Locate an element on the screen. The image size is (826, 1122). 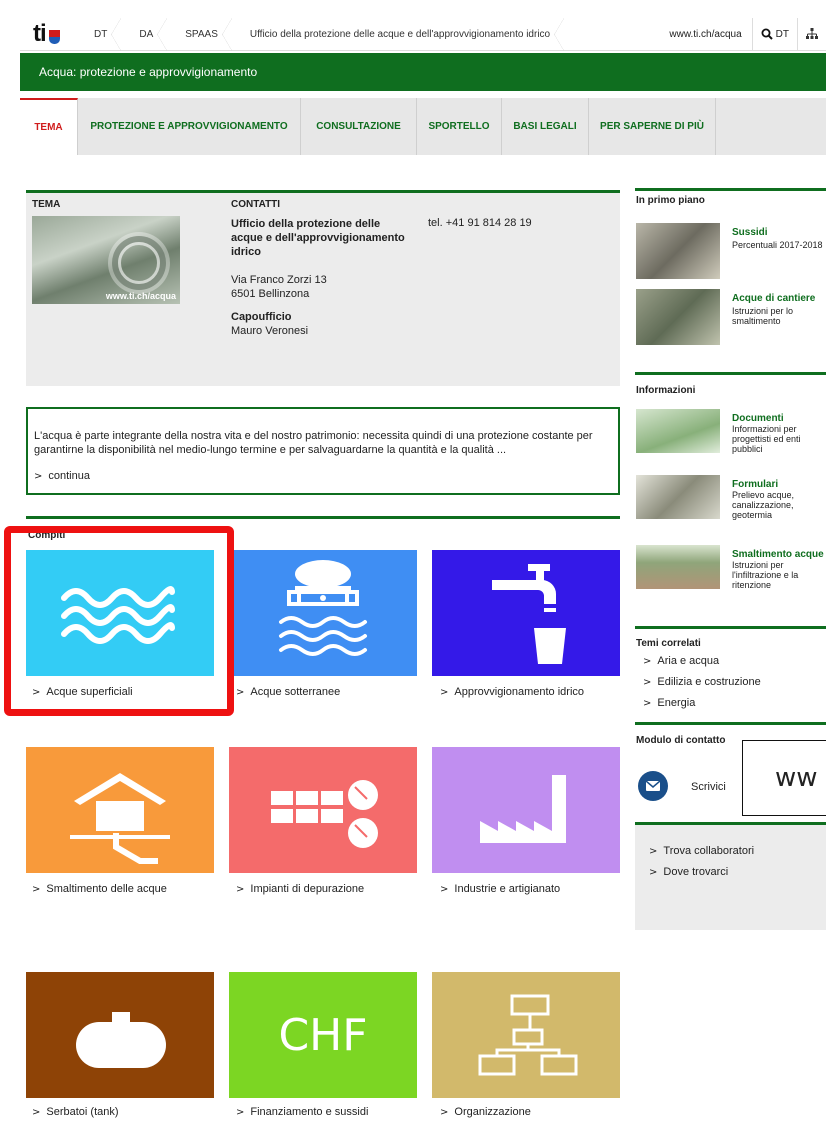
breadcrumb-item-spaas: SPAAS is located at coordinates (199, 34).